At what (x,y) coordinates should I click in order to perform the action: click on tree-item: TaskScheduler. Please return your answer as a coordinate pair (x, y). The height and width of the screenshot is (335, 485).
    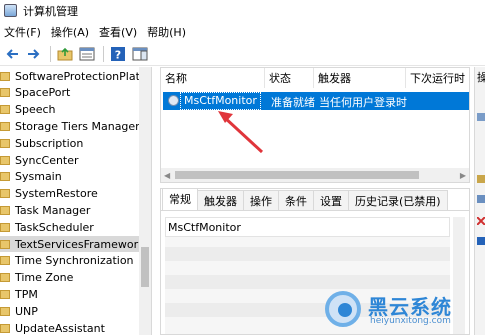
    Looking at the image, I should click on (70, 227).